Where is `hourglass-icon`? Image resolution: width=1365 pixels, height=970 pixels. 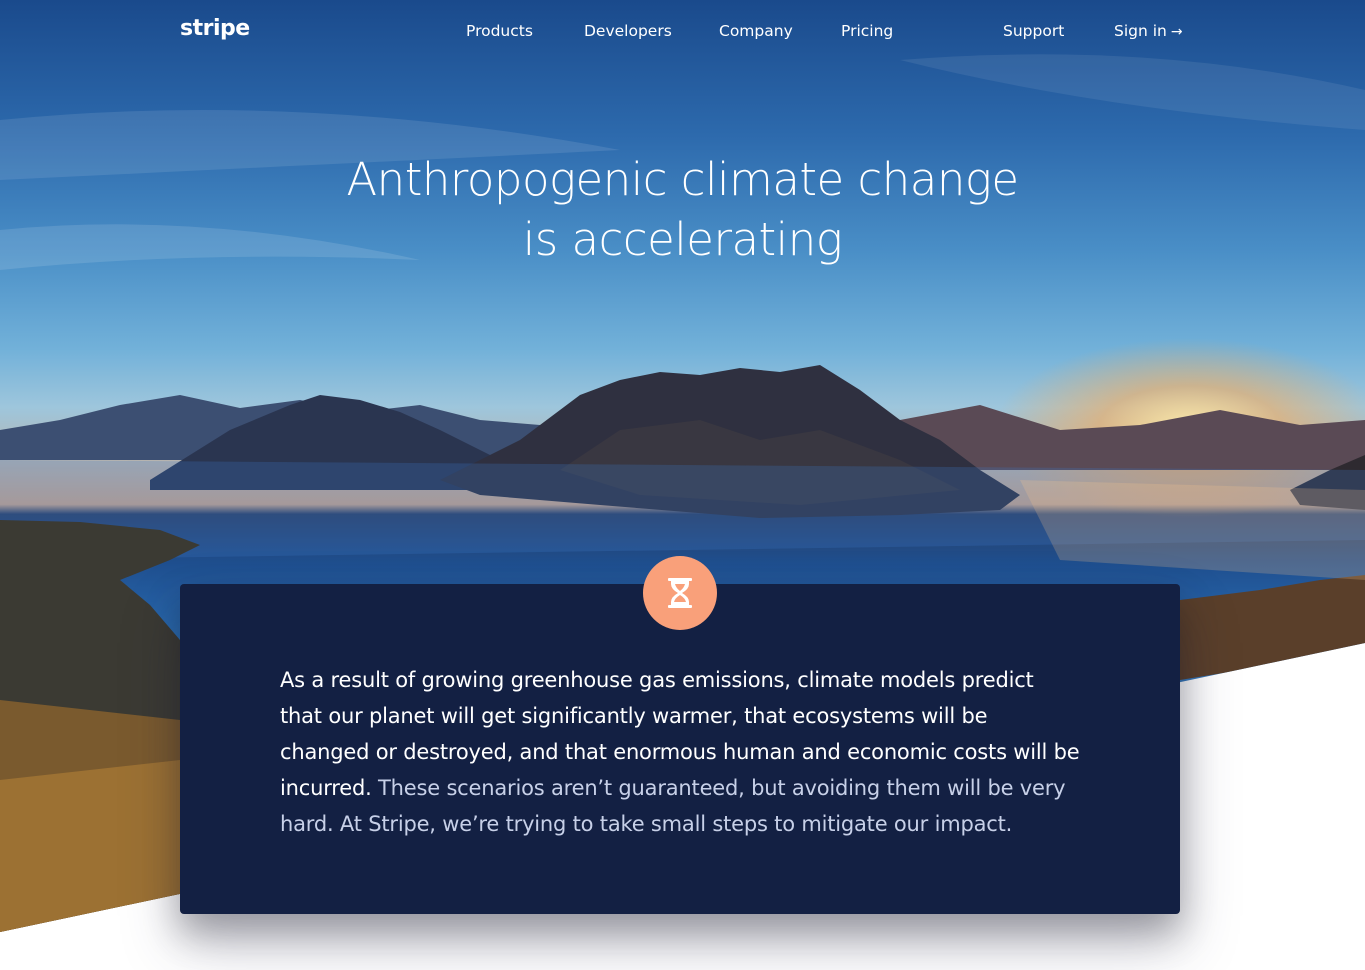
hourglass-icon is located at coordinates (680, 593).